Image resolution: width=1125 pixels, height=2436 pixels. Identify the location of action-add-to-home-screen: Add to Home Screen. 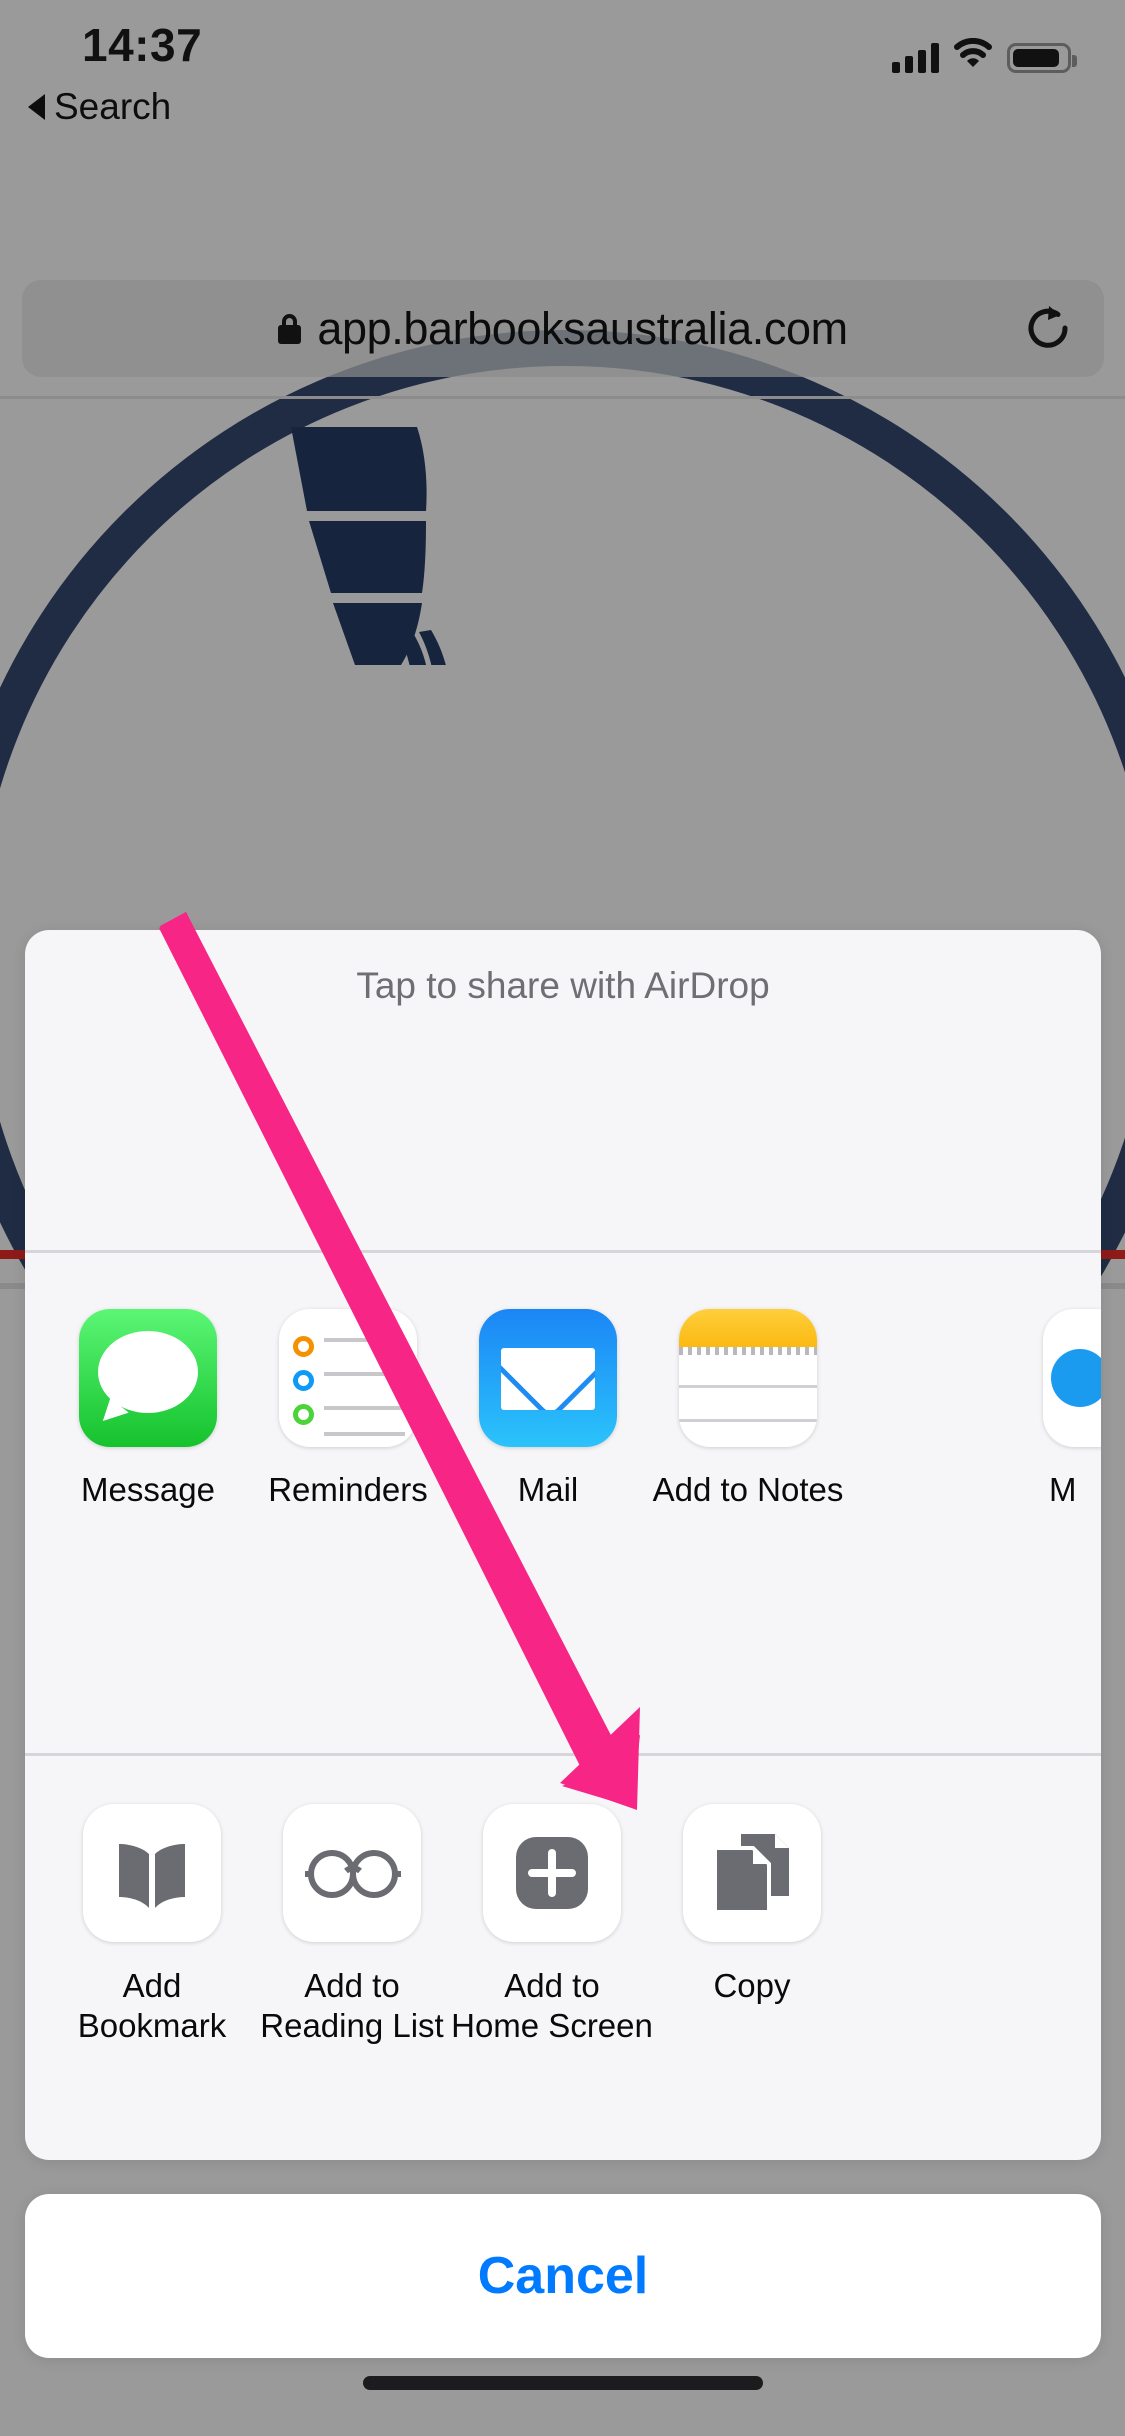
(552, 1901).